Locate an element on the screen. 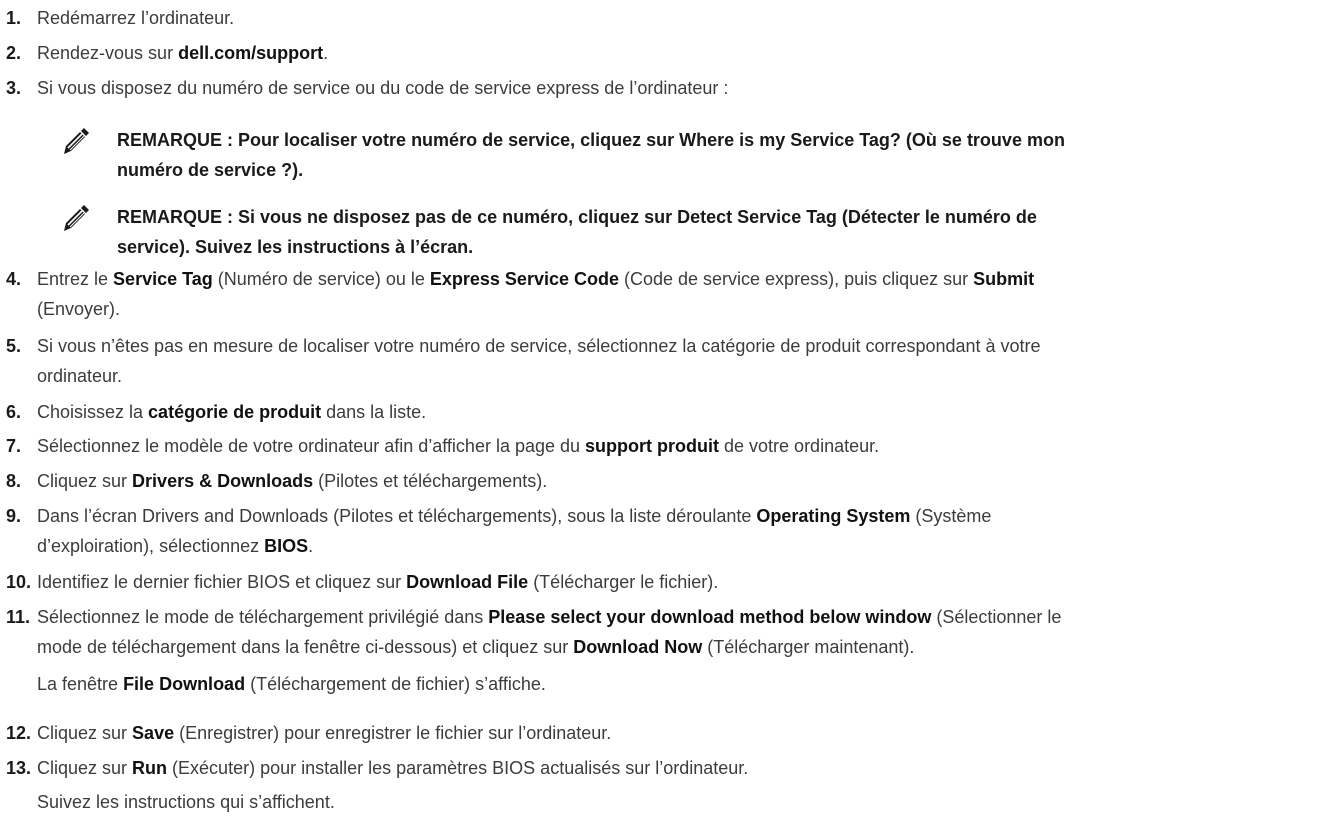  step-number: 4. is located at coordinates (14, 279).